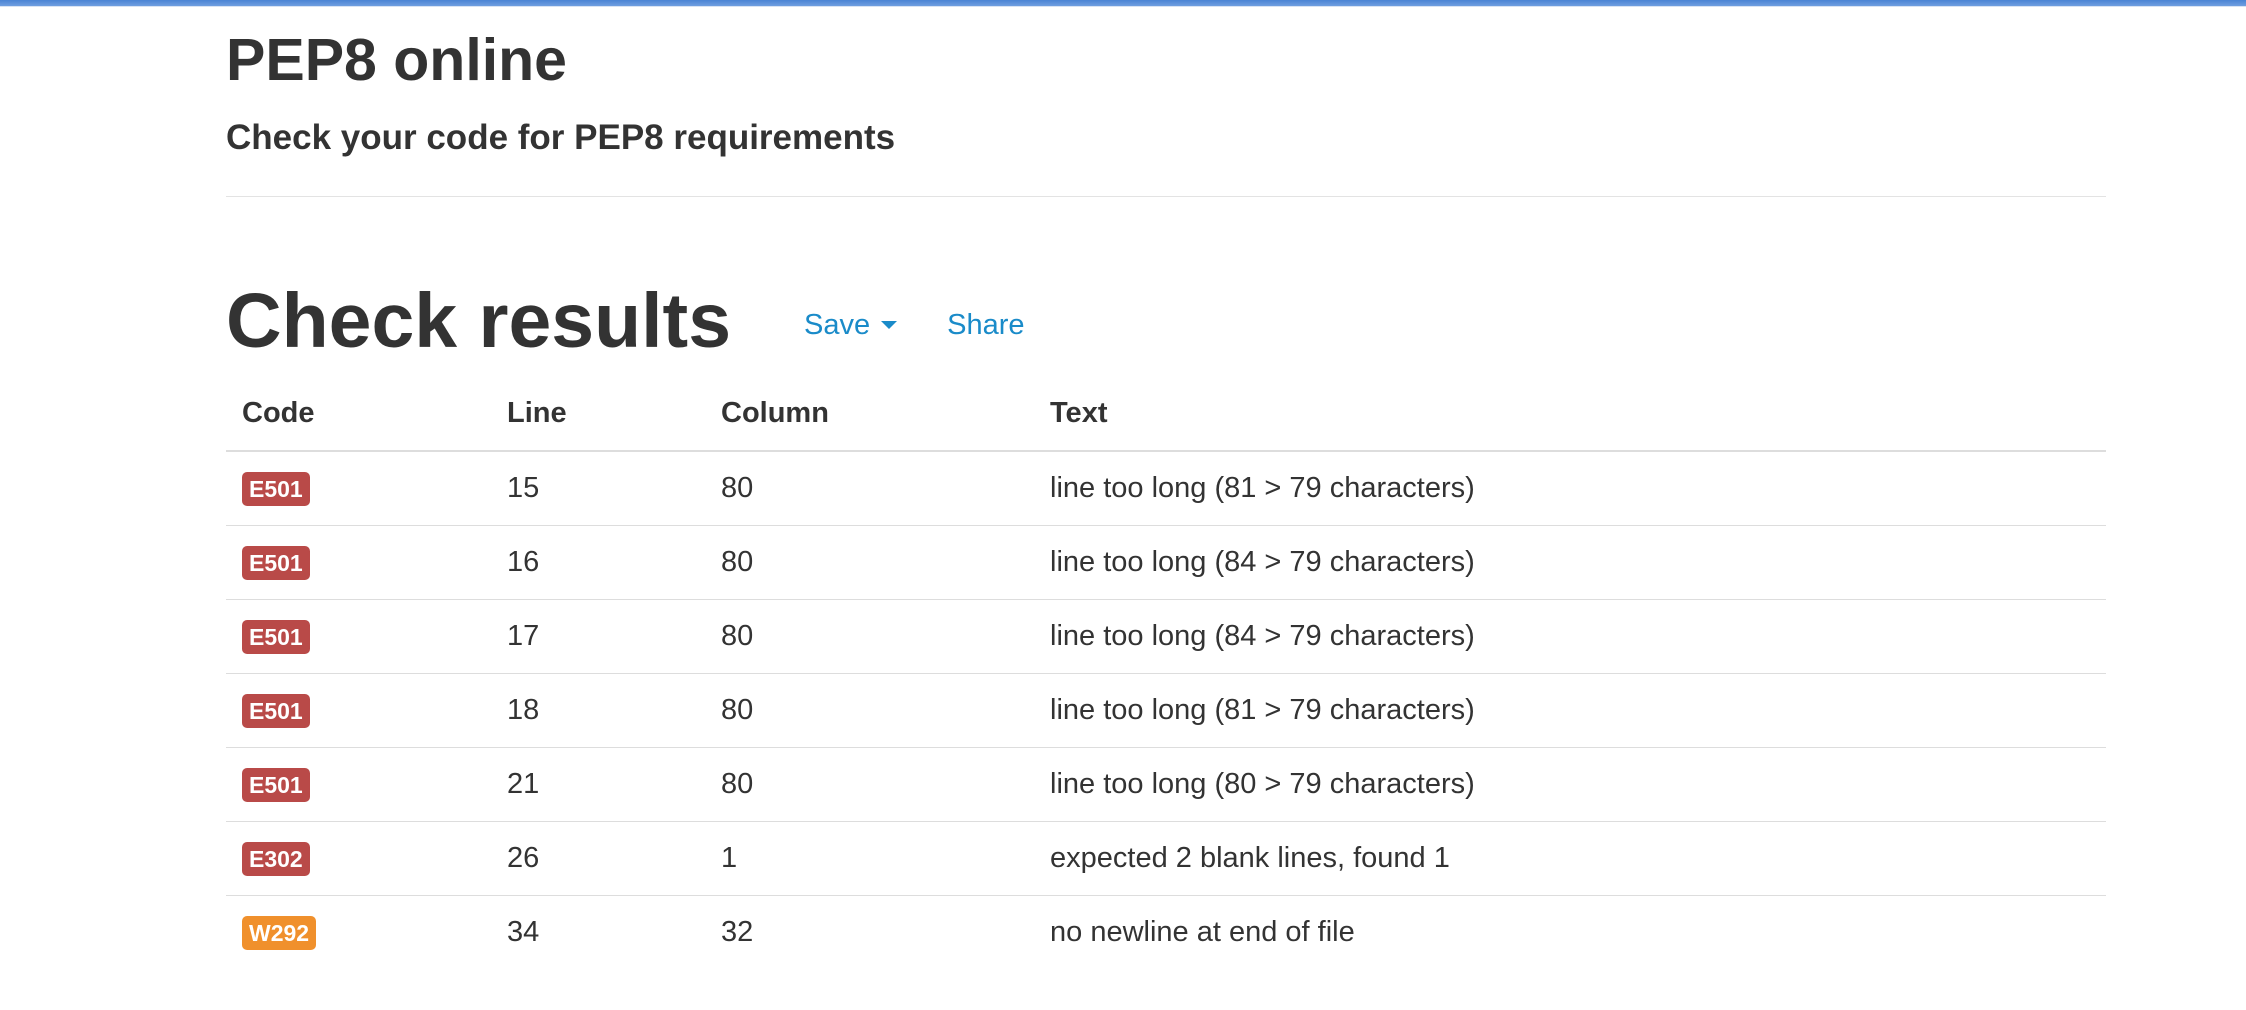 This screenshot has width=2246, height=1010. What do you see at coordinates (889, 325) in the screenshot?
I see `caret-down-icon` at bounding box center [889, 325].